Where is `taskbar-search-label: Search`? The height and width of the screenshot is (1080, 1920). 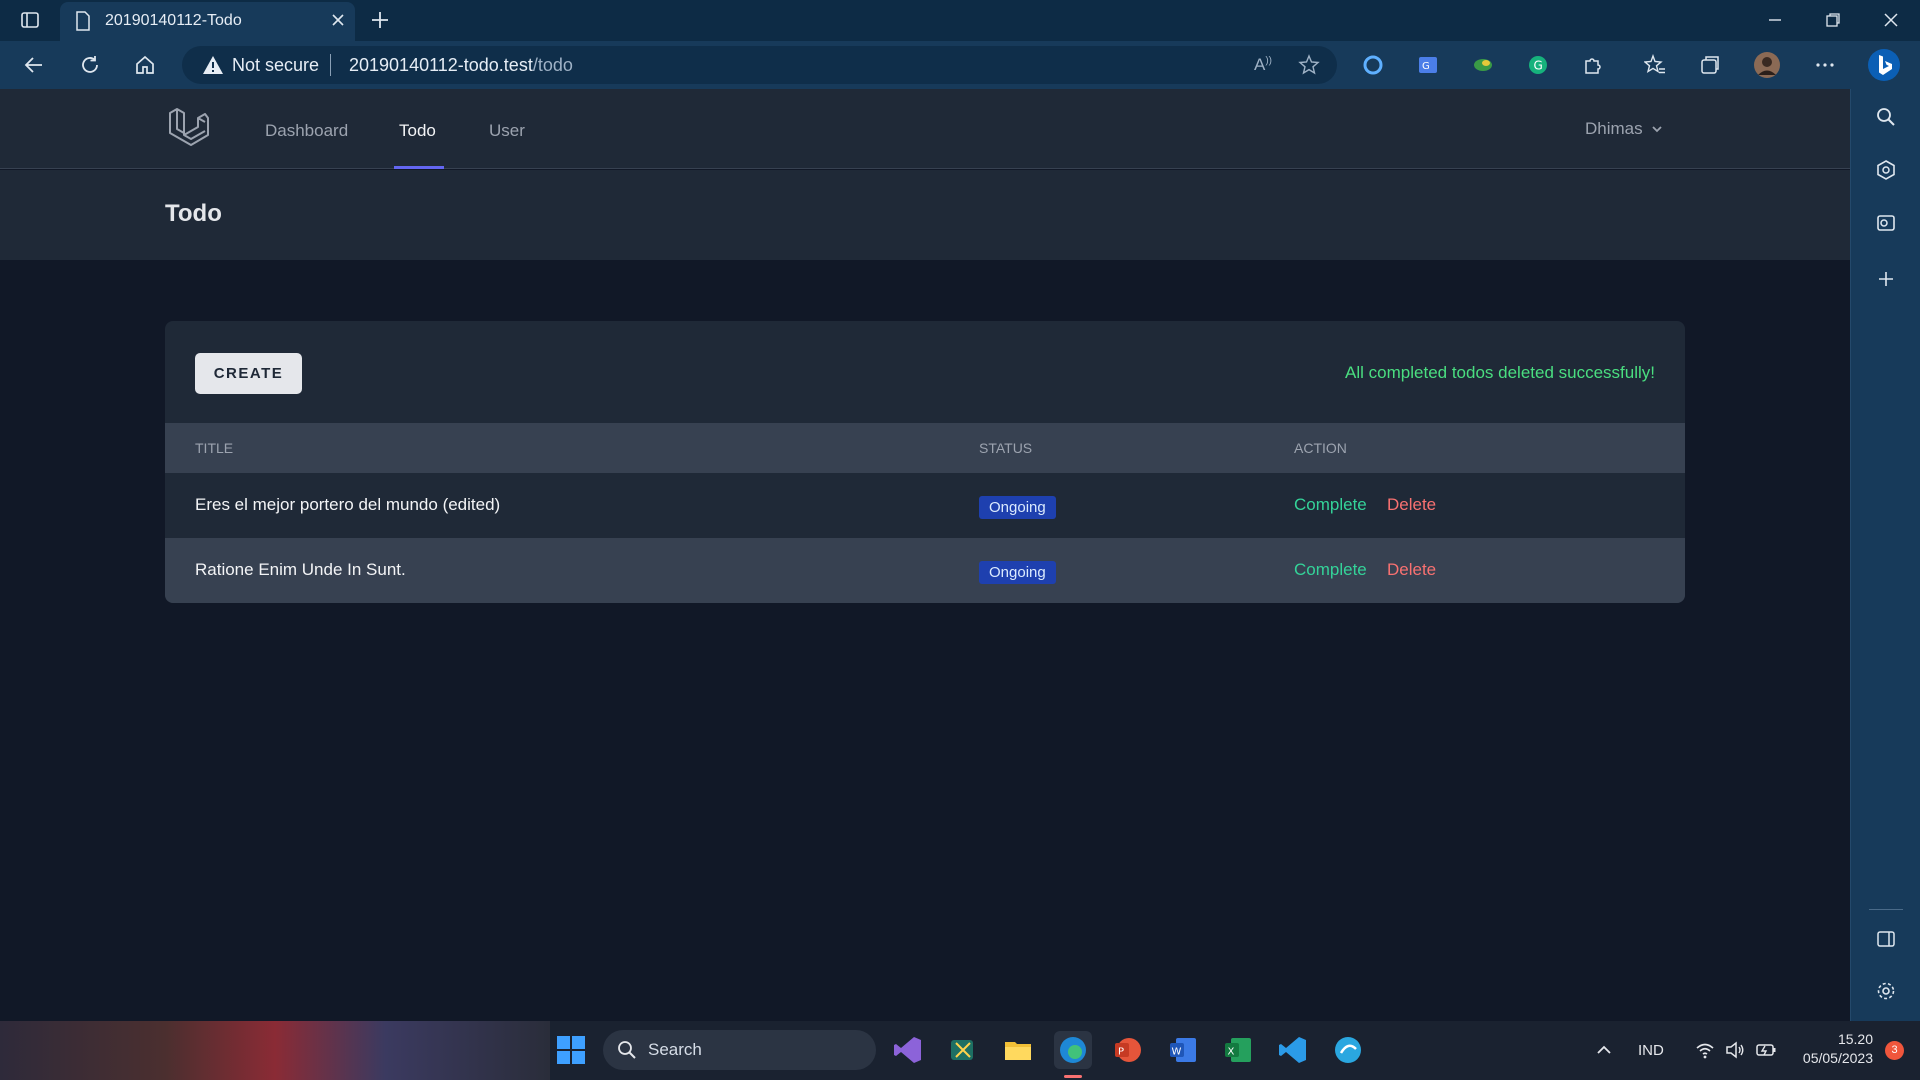
taskbar-search-label: Search is located at coordinates (675, 1049).